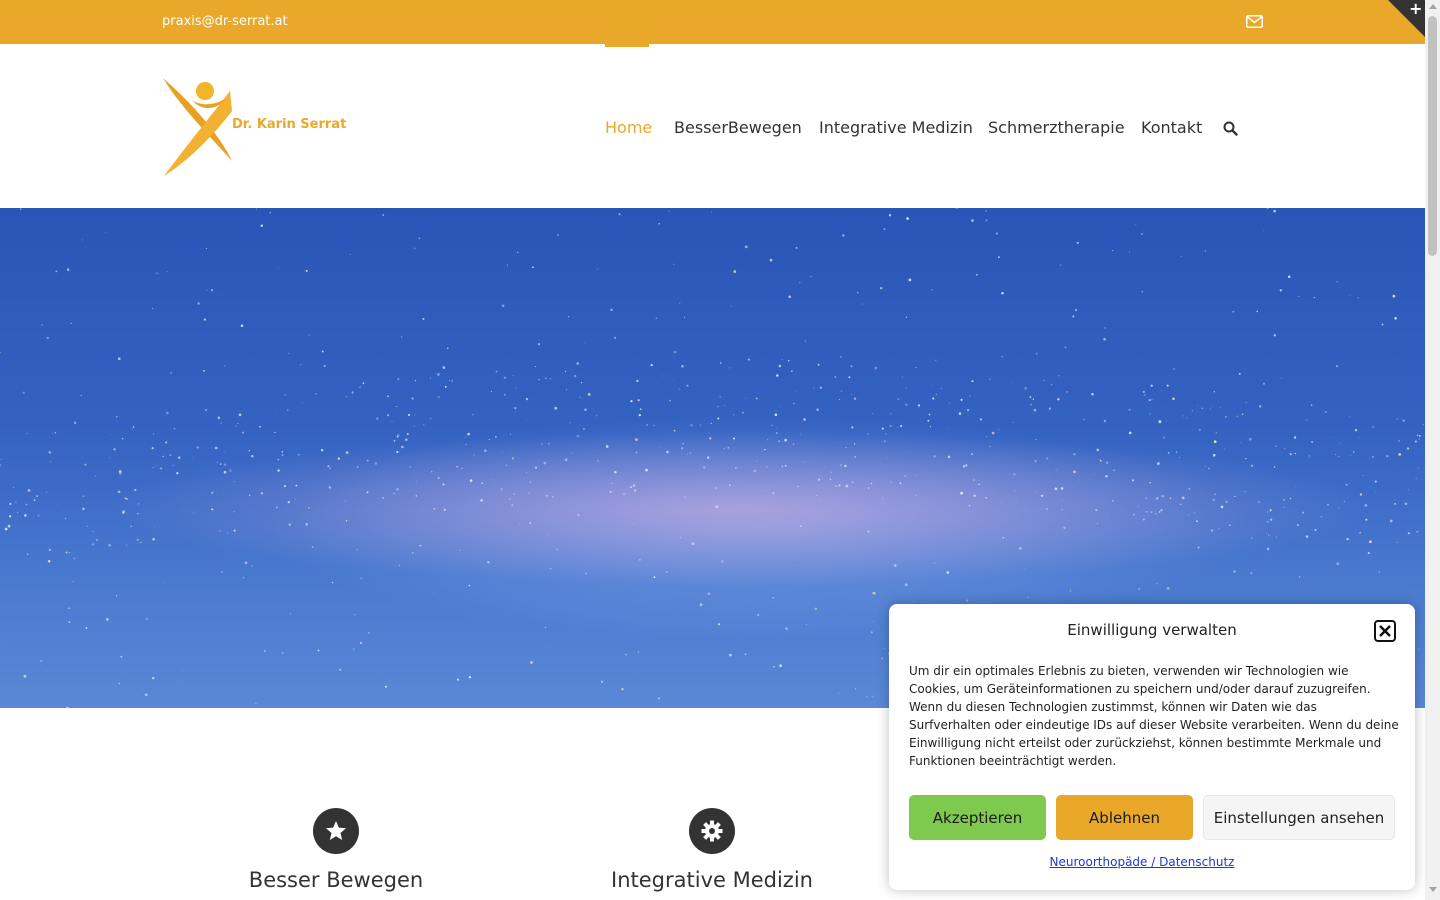 The image size is (1440, 900). What do you see at coordinates (289, 124) in the screenshot?
I see `logo-text: Dr. Karin Serrat` at bounding box center [289, 124].